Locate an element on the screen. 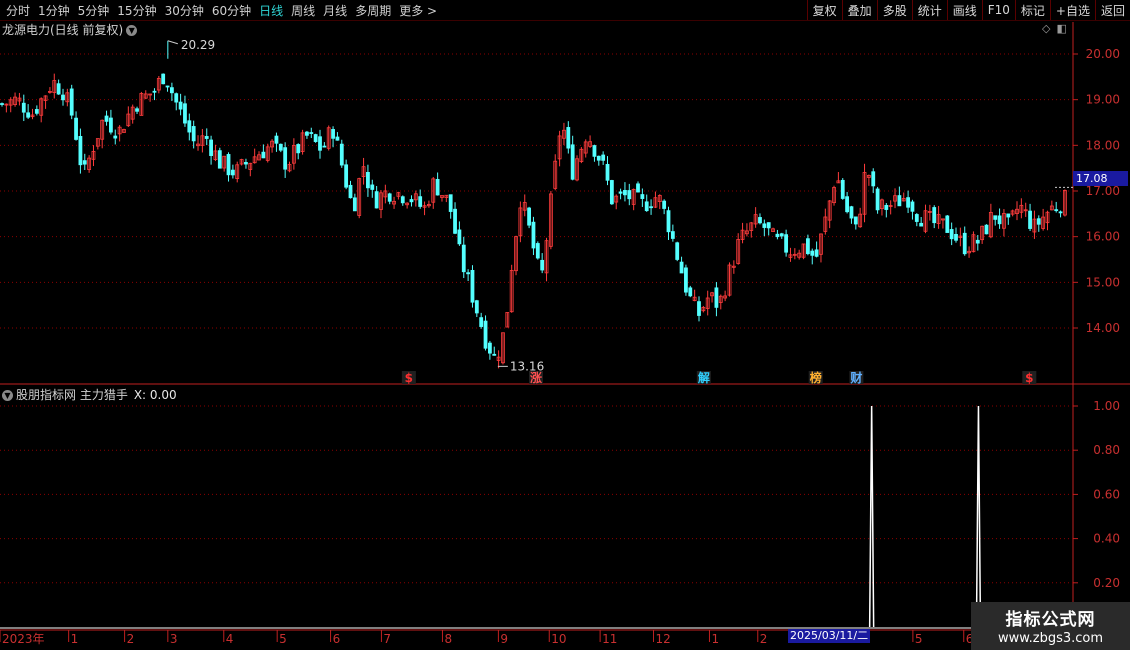  x-tick-label: 2023年 is located at coordinates (23, 639).